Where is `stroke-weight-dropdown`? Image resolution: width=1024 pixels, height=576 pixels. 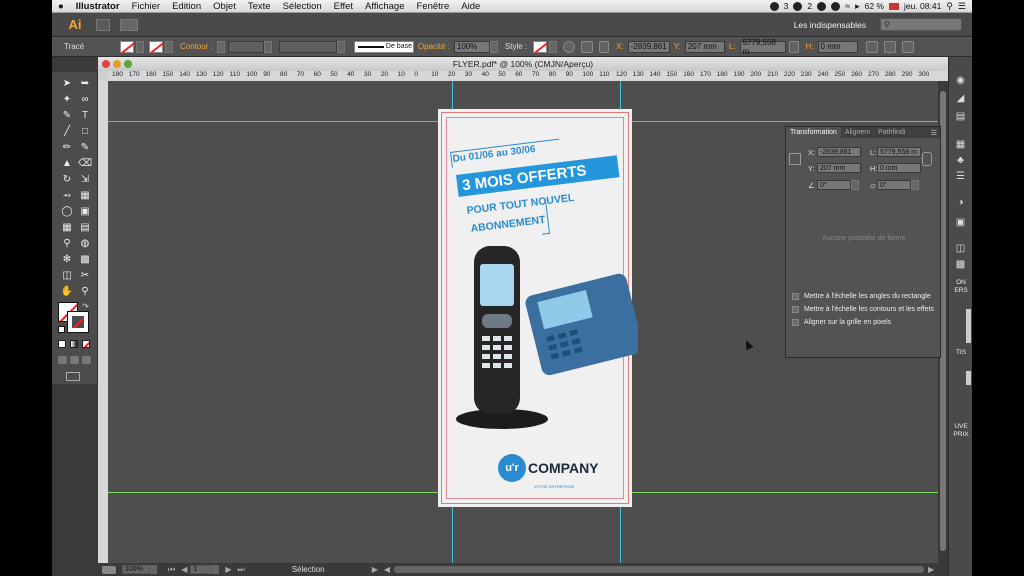 stroke-weight-dropdown is located at coordinates (267, 46).